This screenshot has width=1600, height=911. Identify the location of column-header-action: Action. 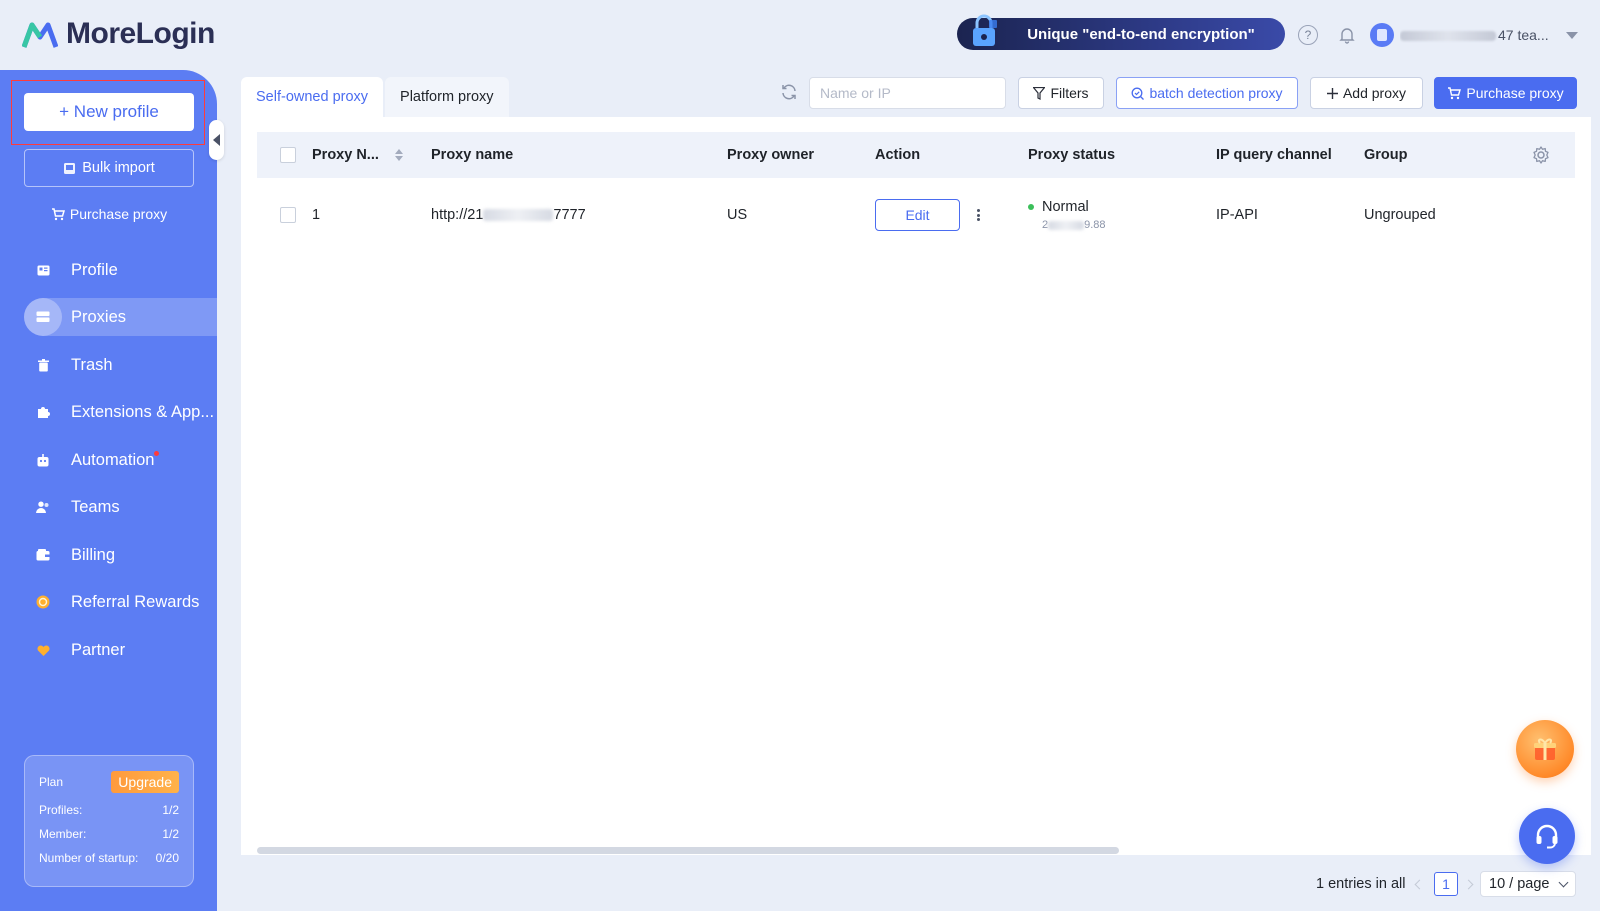
(898, 155).